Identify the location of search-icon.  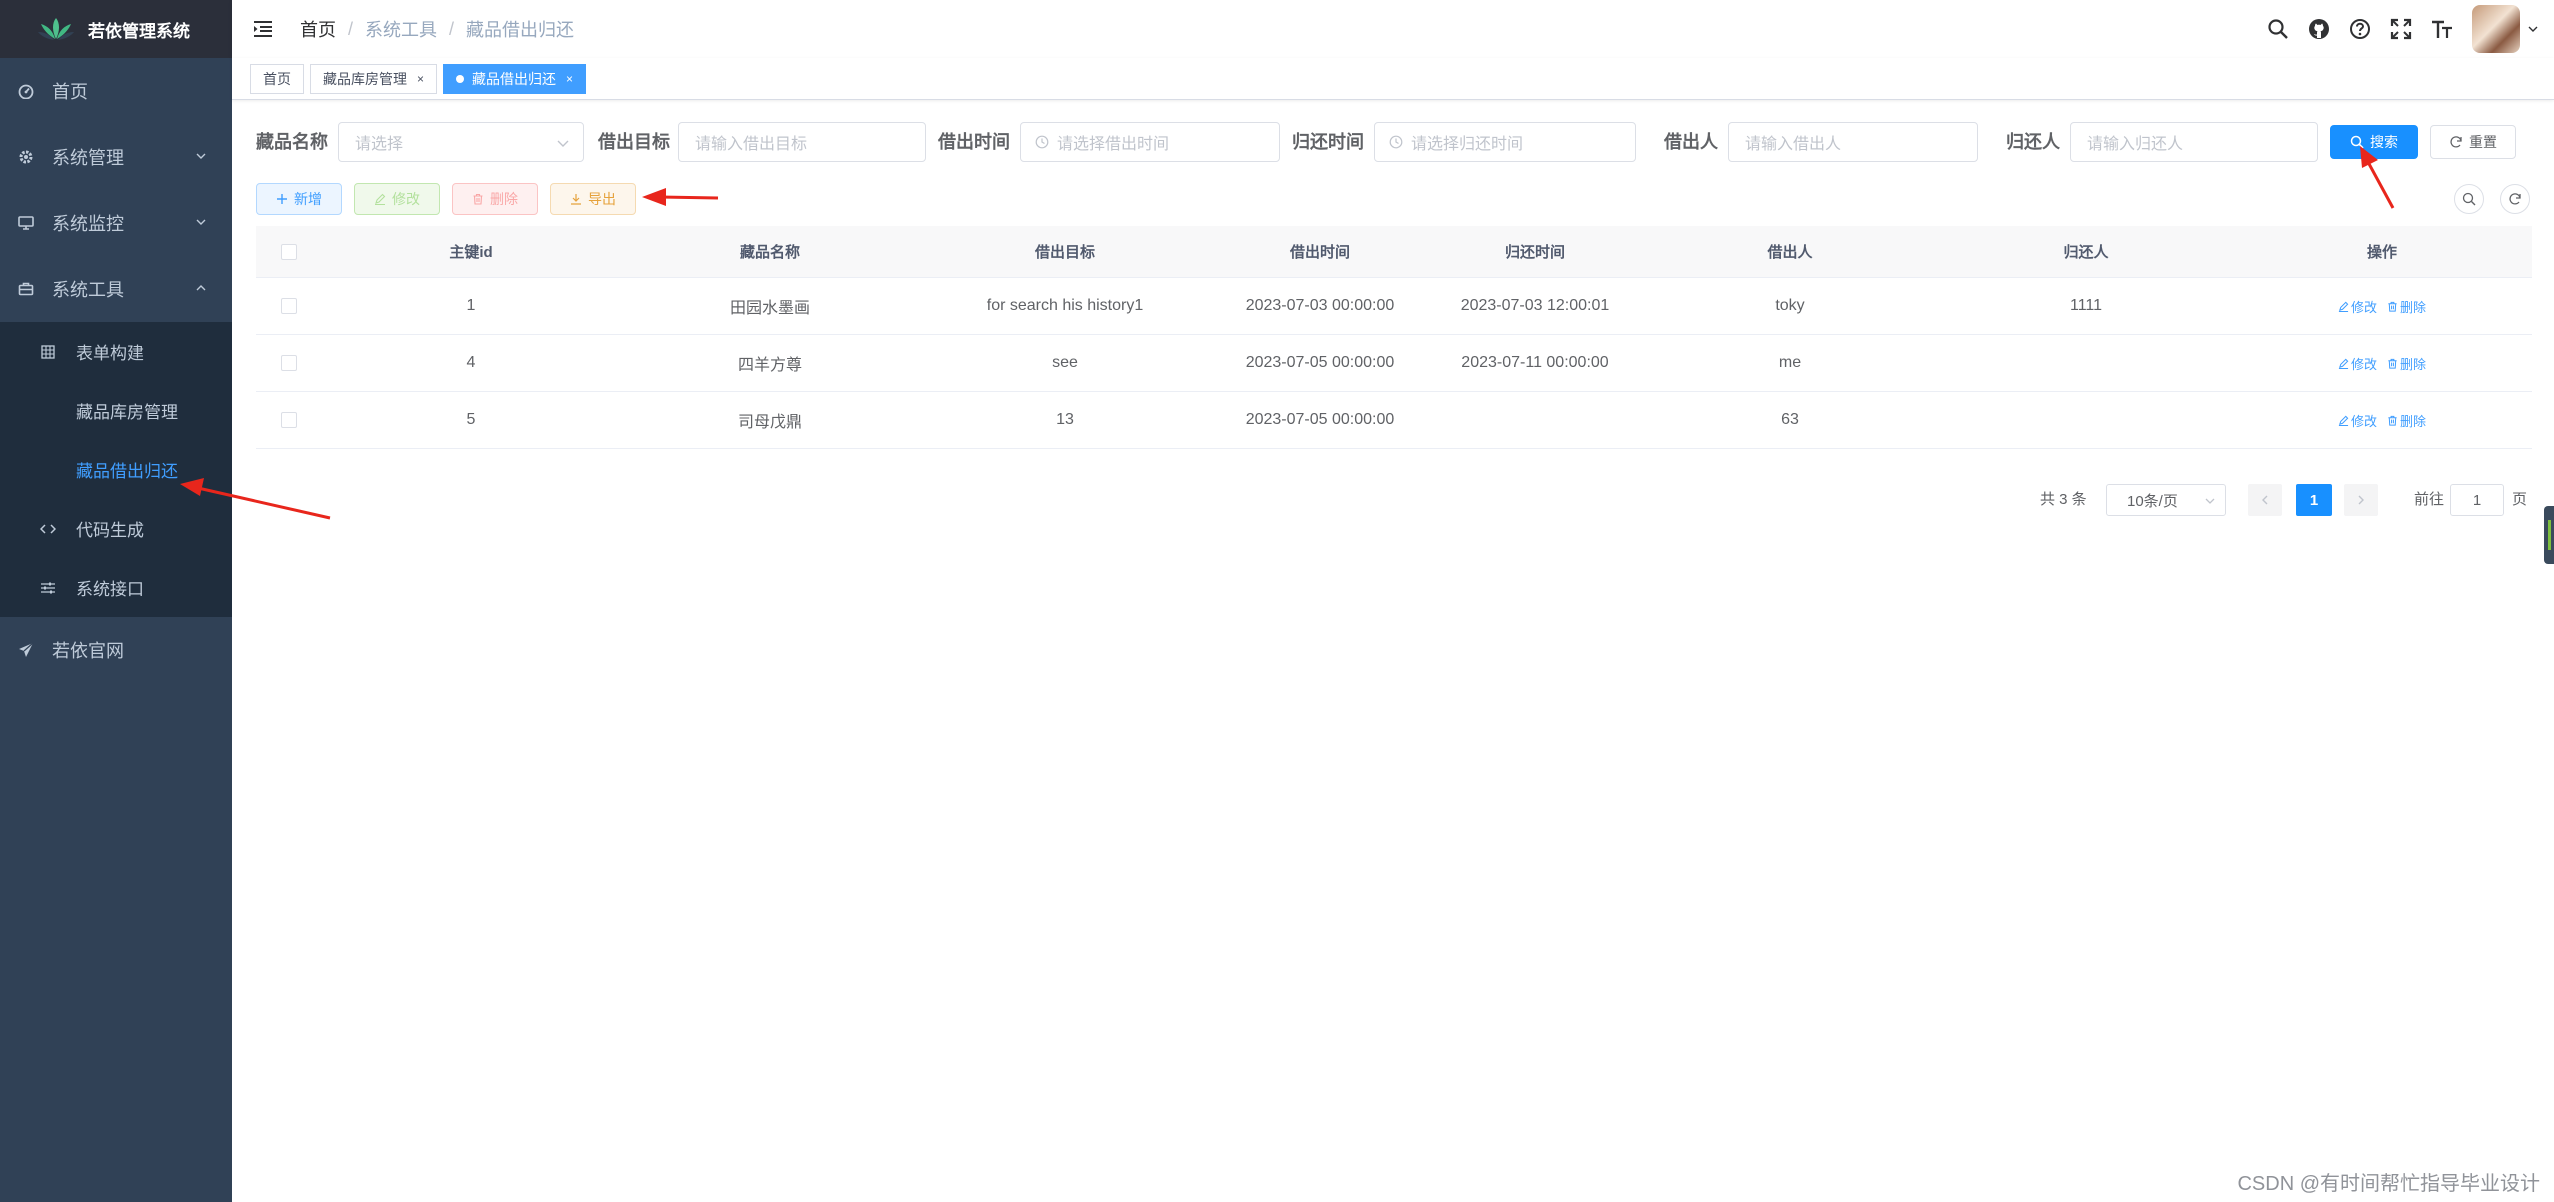
(2278, 29).